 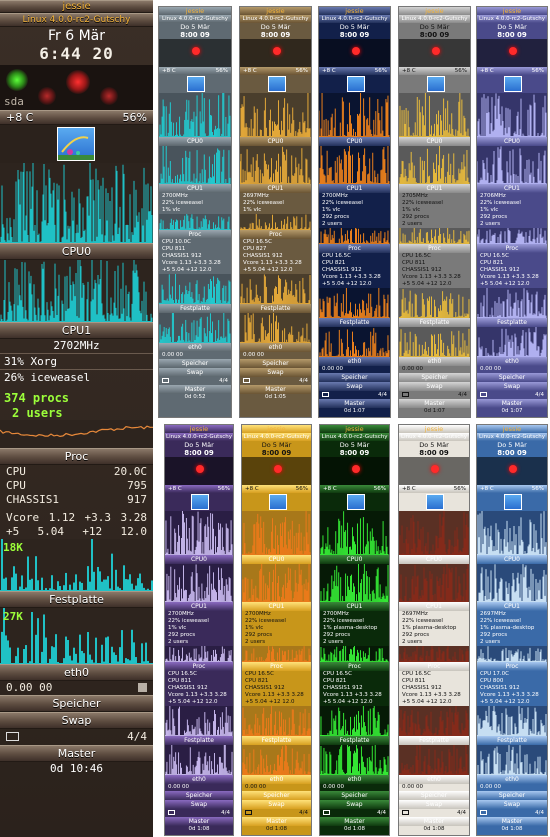 I want to click on activity-led-icon, so click(x=109, y=96).